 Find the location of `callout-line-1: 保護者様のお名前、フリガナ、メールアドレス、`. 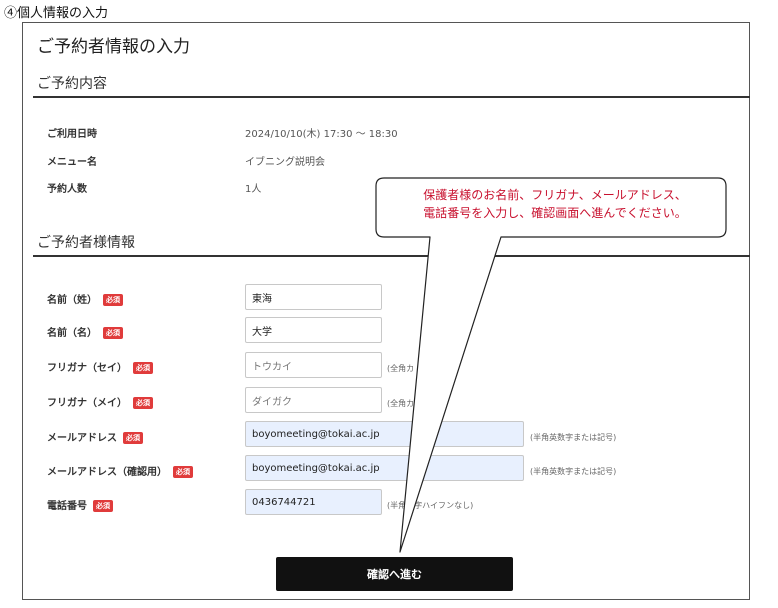

callout-line-1: 保護者様のお名前、フリガナ、メールアドレス、 is located at coordinates (555, 195).